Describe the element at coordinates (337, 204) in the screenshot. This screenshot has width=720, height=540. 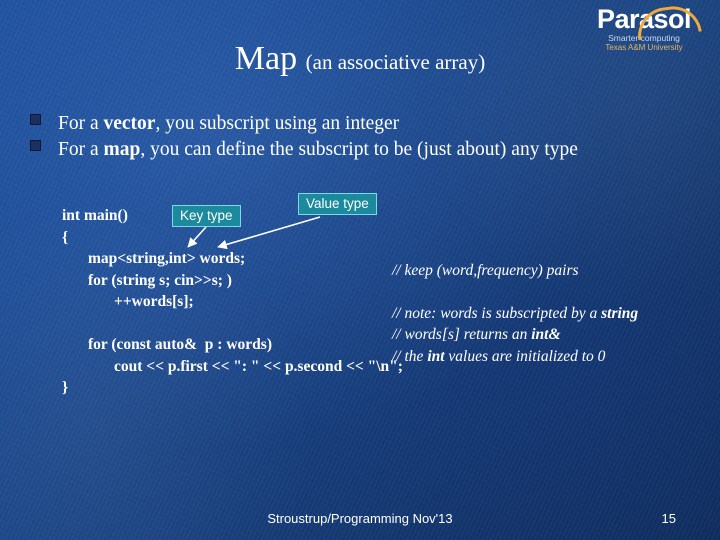
I see `callout-value-type: Value type` at that location.